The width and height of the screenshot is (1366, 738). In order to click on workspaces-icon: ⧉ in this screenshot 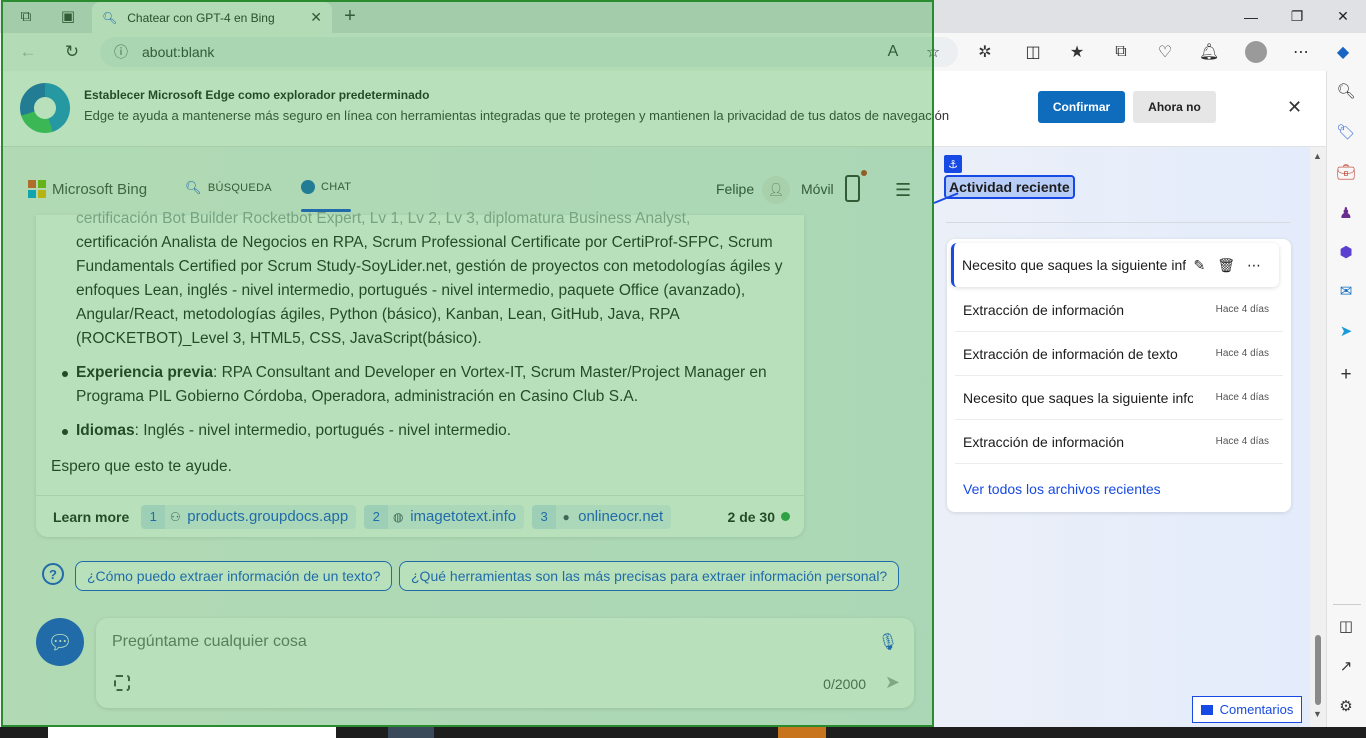, I will do `click(26, 16)`.